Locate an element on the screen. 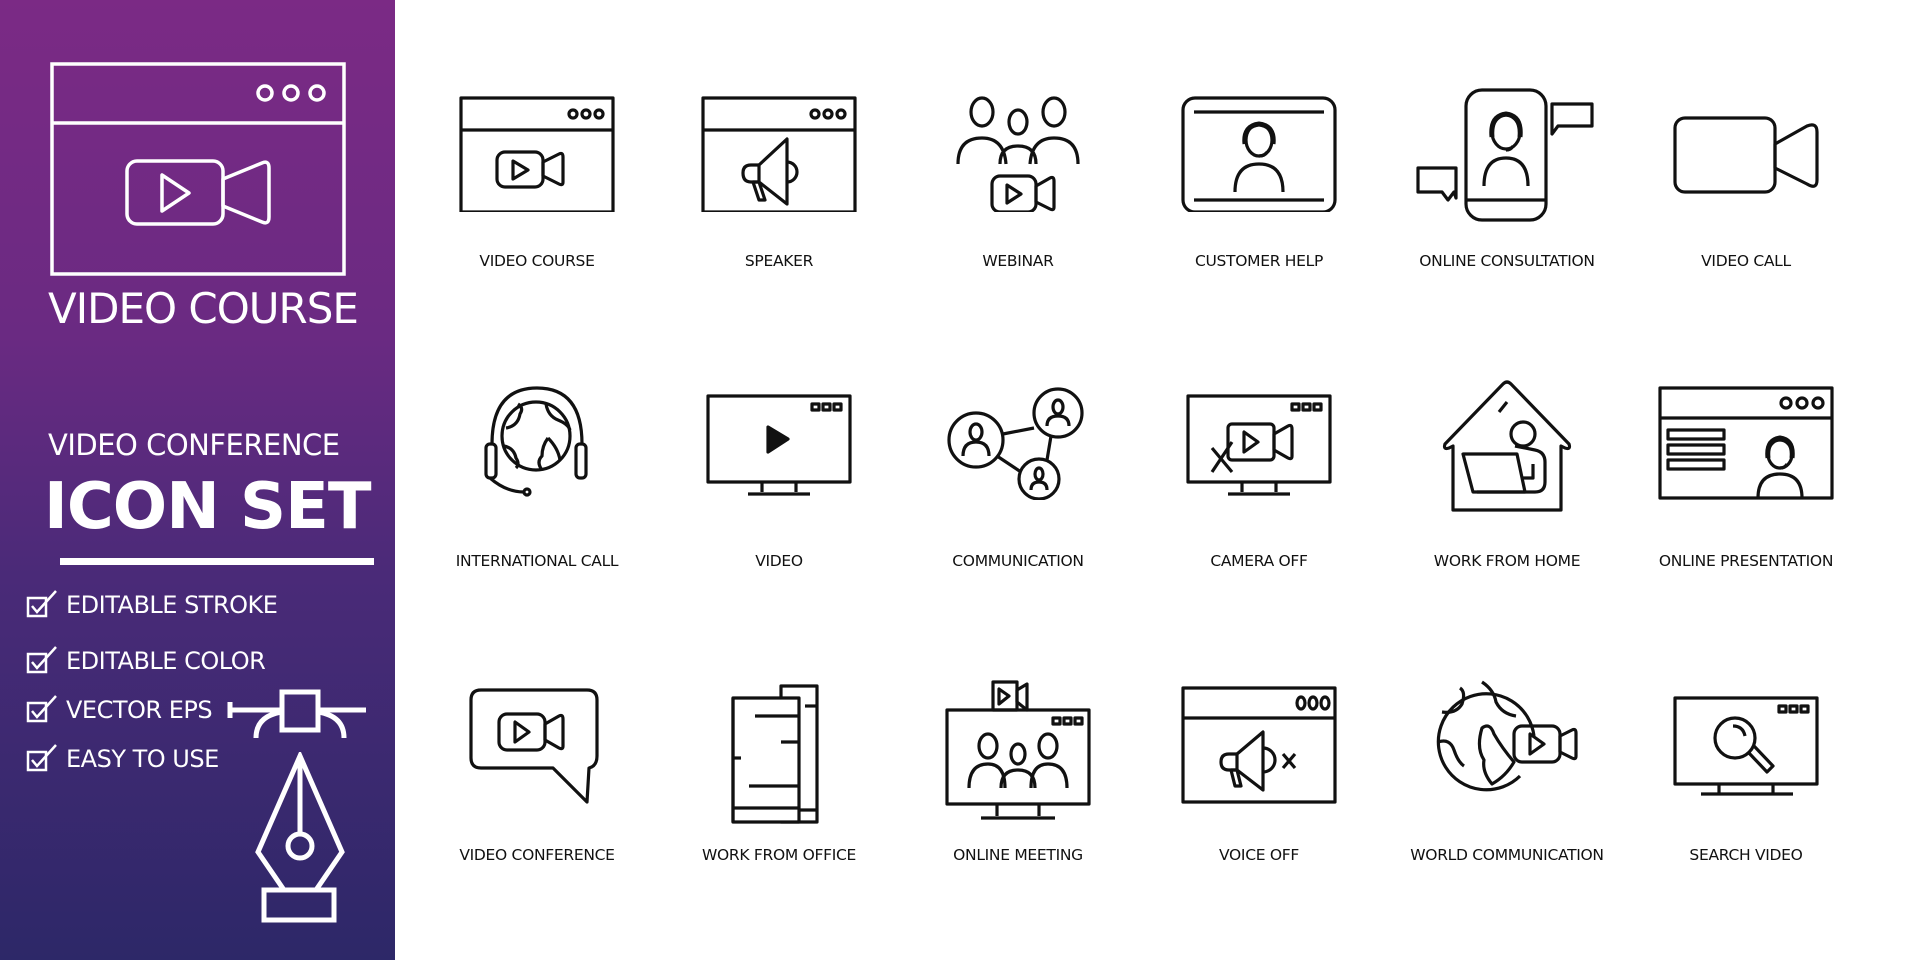 The width and height of the screenshot is (1920, 960). icon-label: WEBINAR is located at coordinates (1018, 261).